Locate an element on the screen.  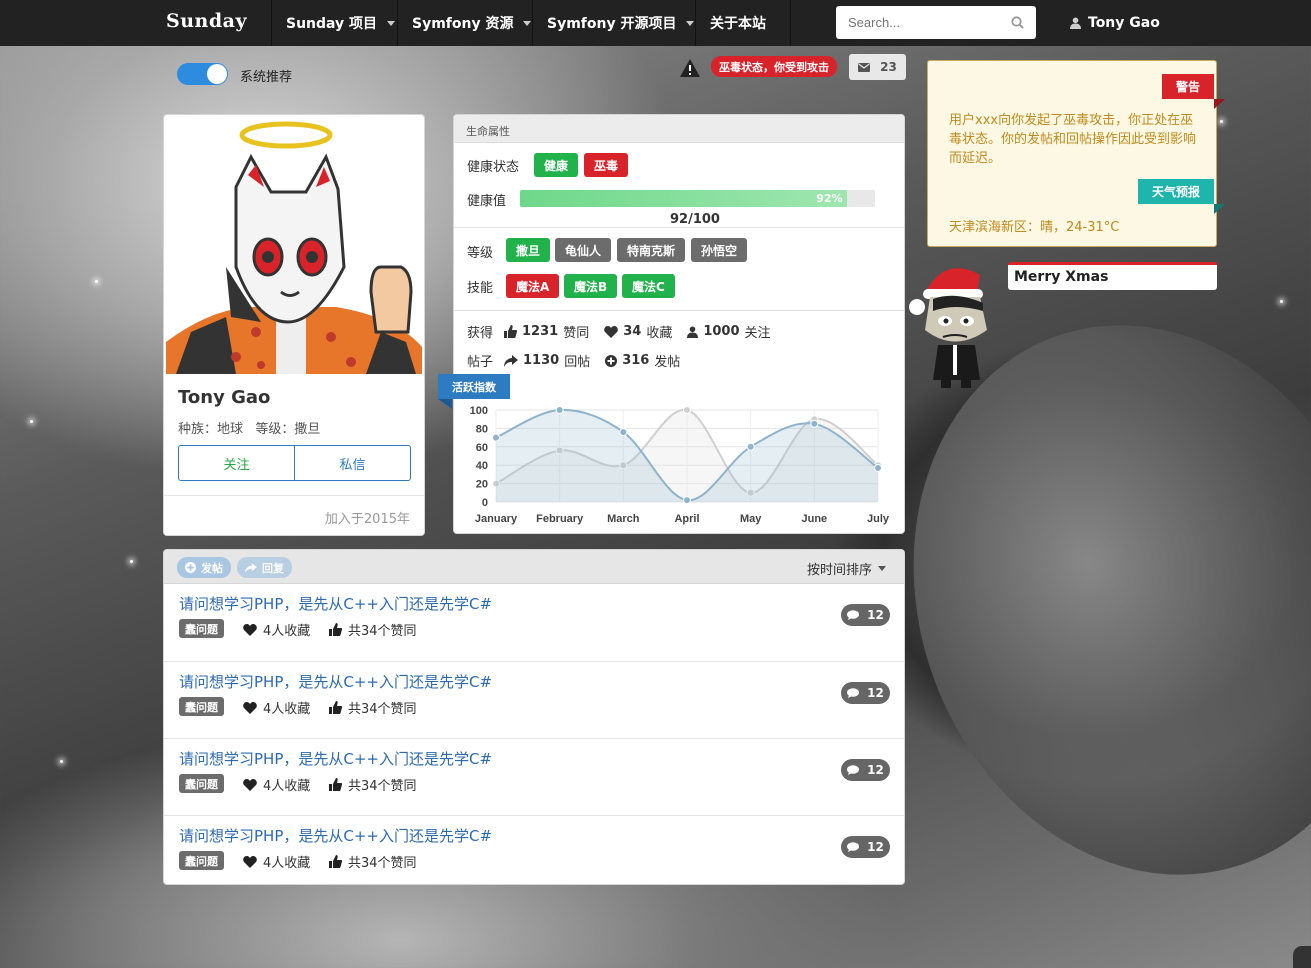
envelope-icon is located at coordinates (864, 67).